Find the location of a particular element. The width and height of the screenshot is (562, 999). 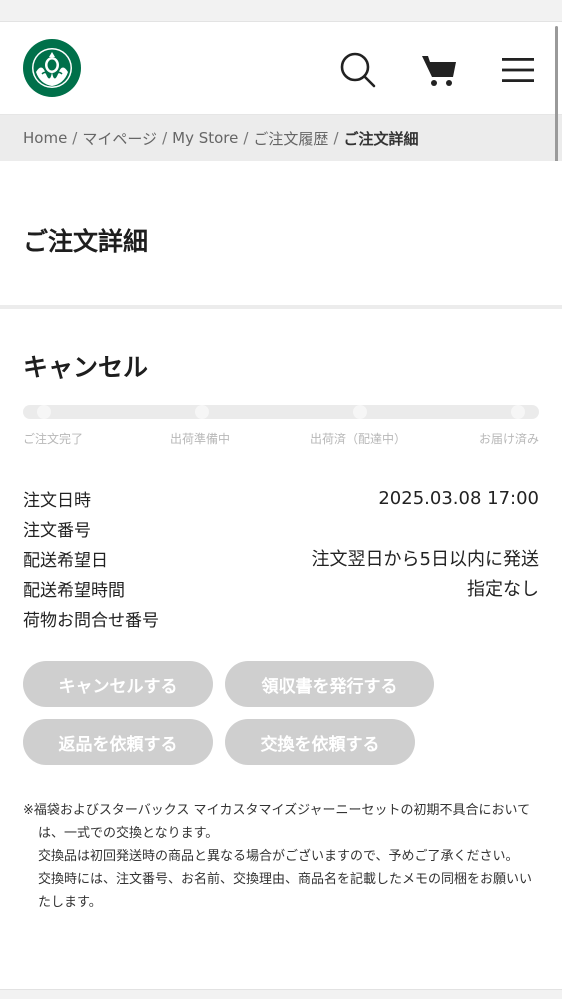

progress-dot-delivered is located at coordinates (518, 412).